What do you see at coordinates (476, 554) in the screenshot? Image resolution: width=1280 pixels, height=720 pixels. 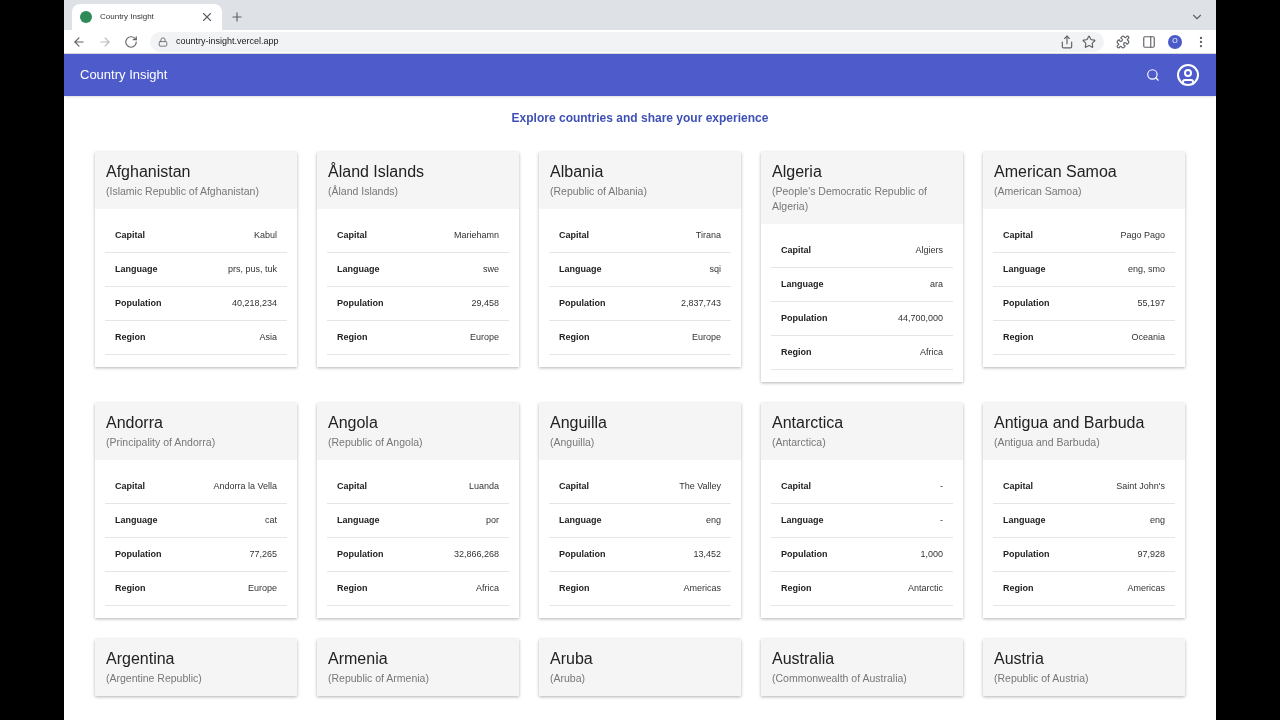 I see `field-value: 32,866,268` at bounding box center [476, 554].